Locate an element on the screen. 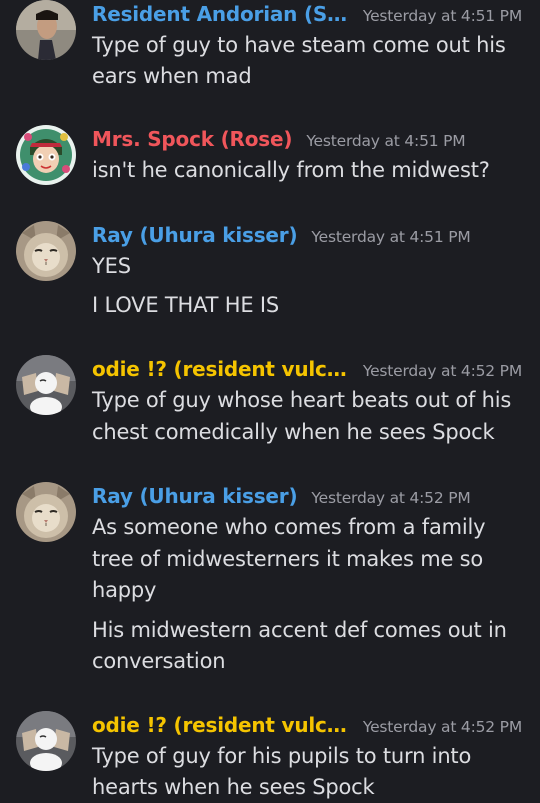 The width and height of the screenshot is (540, 803). cartoon-girl-avatar-icon is located at coordinates (46, 155).